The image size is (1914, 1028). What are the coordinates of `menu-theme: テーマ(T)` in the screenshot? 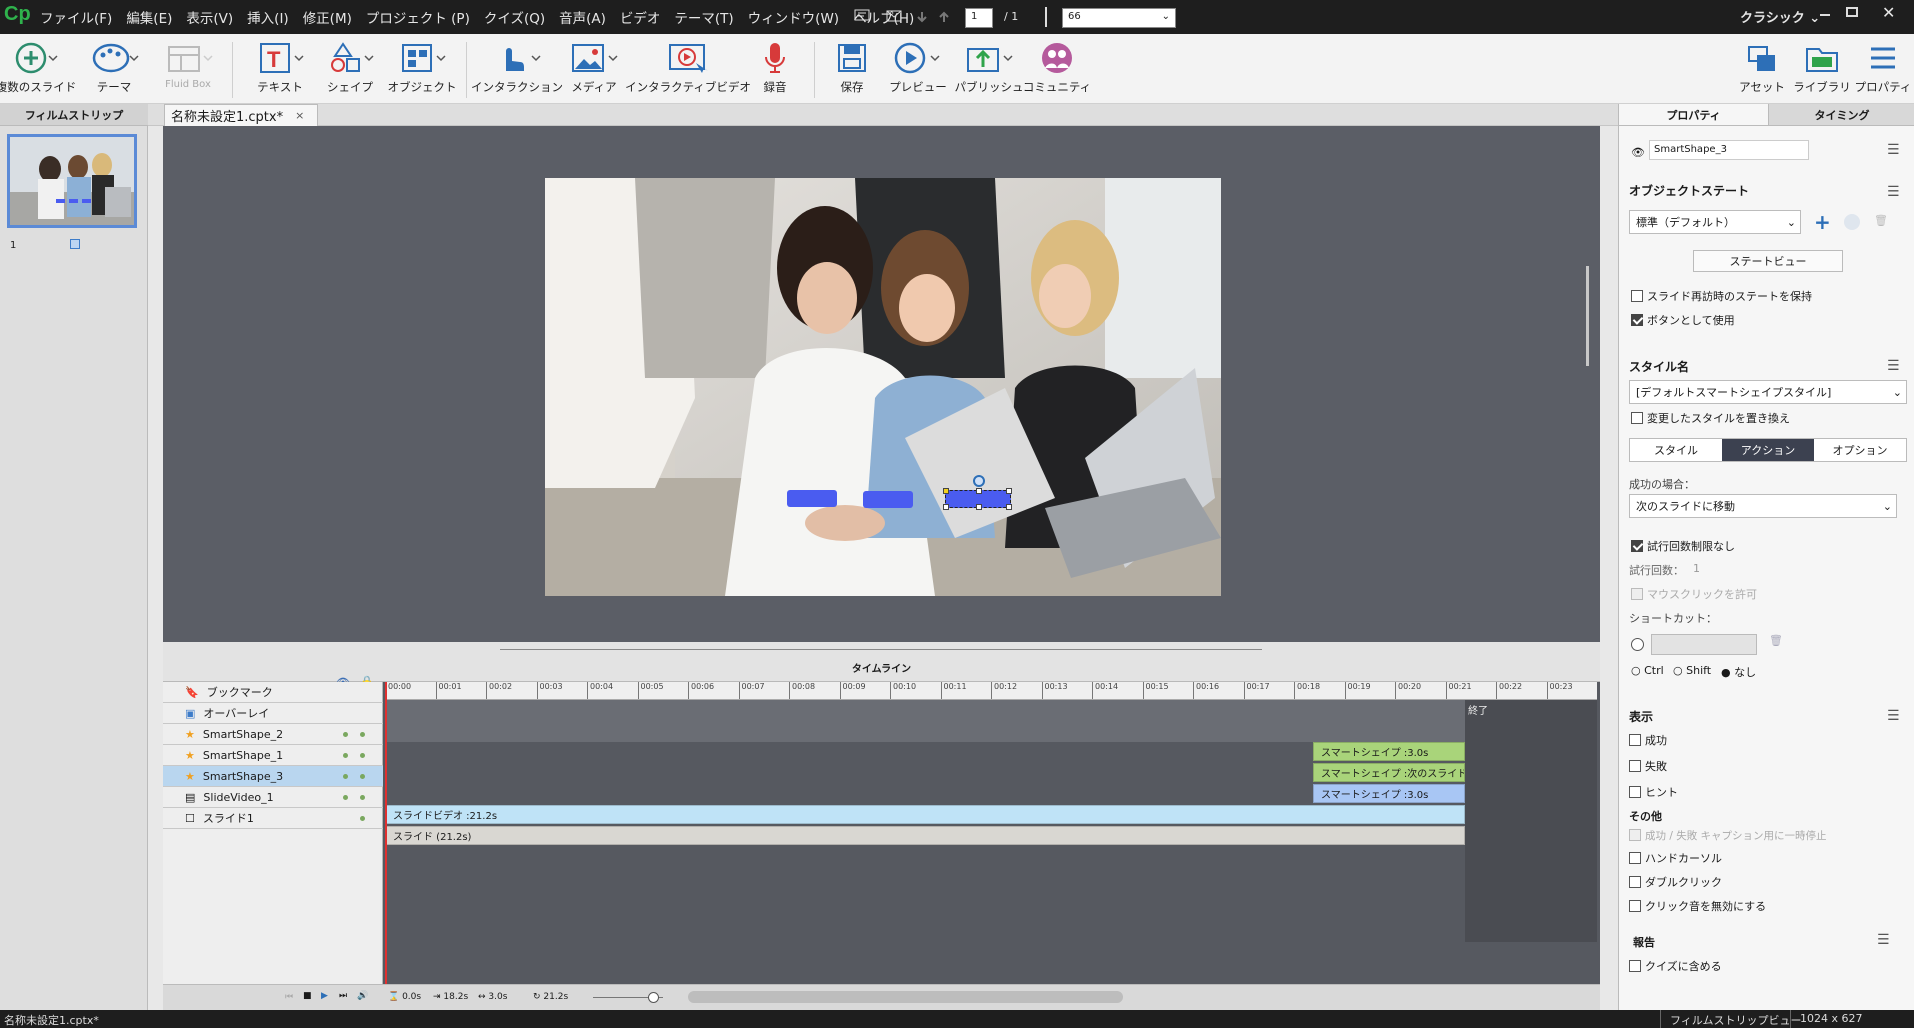 It's located at (703, 17).